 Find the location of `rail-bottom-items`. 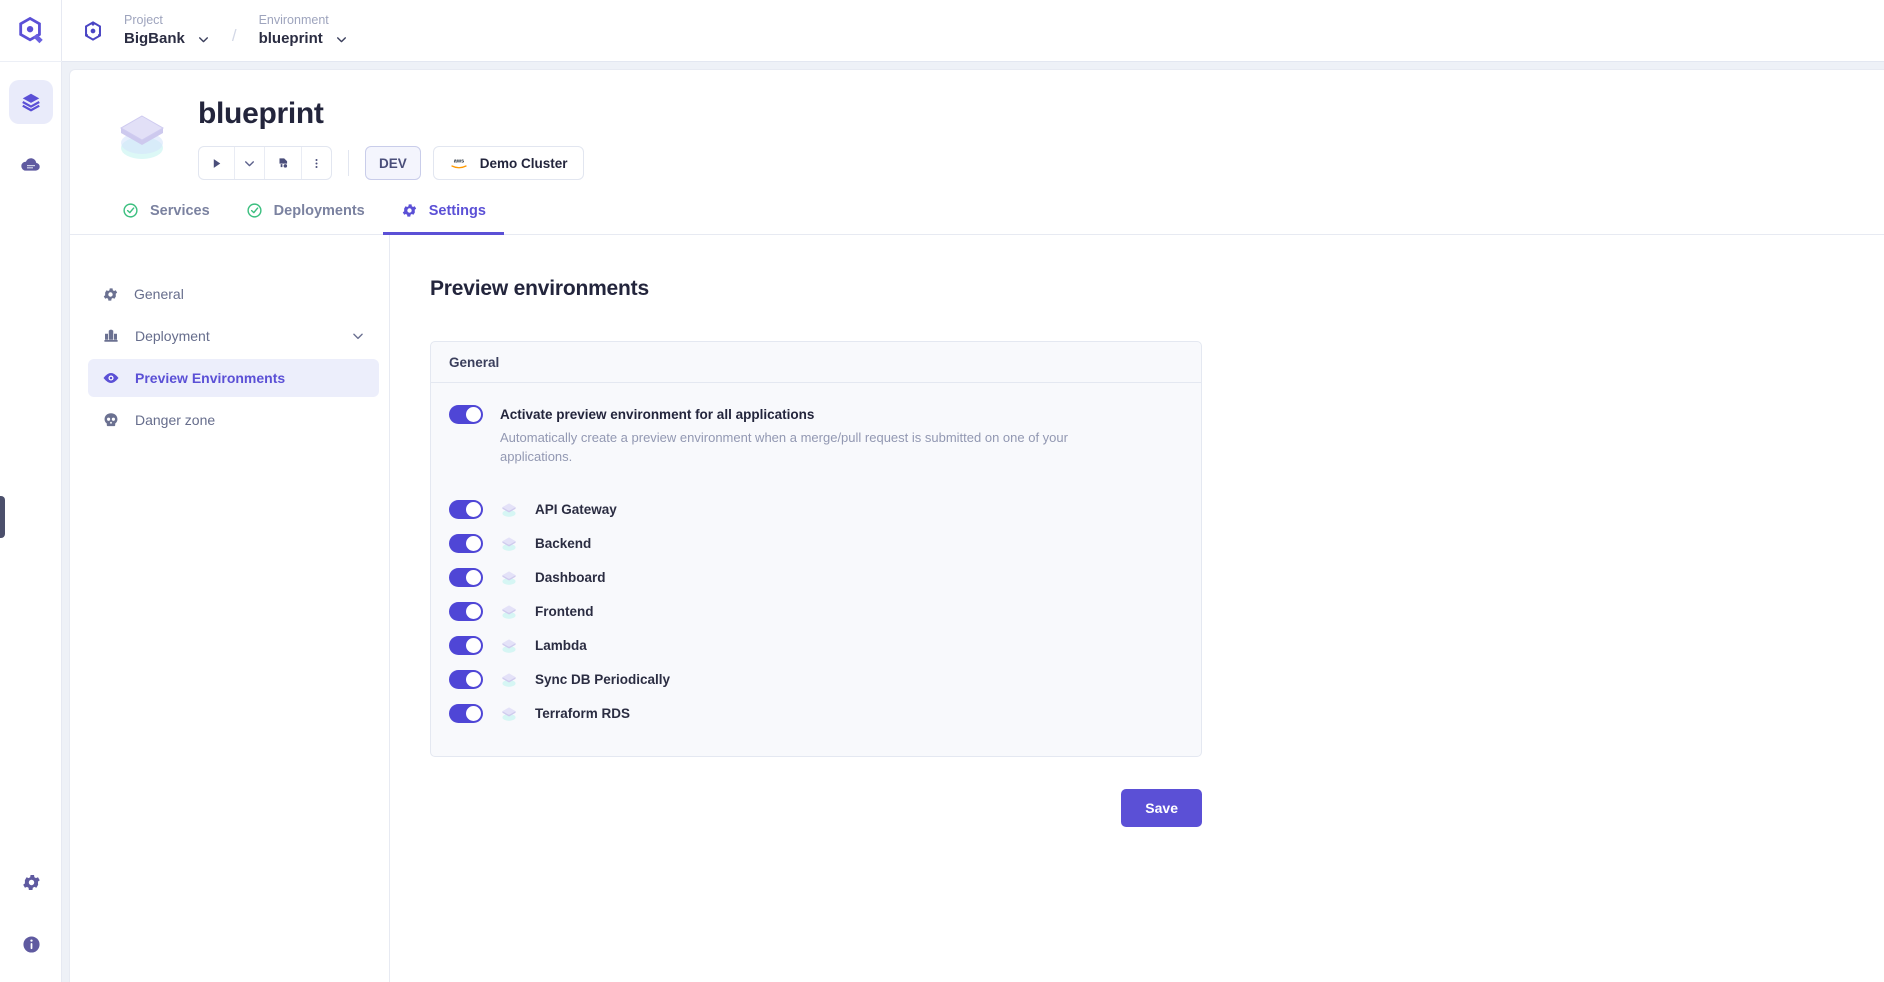

rail-bottom-items is located at coordinates (31, 916).